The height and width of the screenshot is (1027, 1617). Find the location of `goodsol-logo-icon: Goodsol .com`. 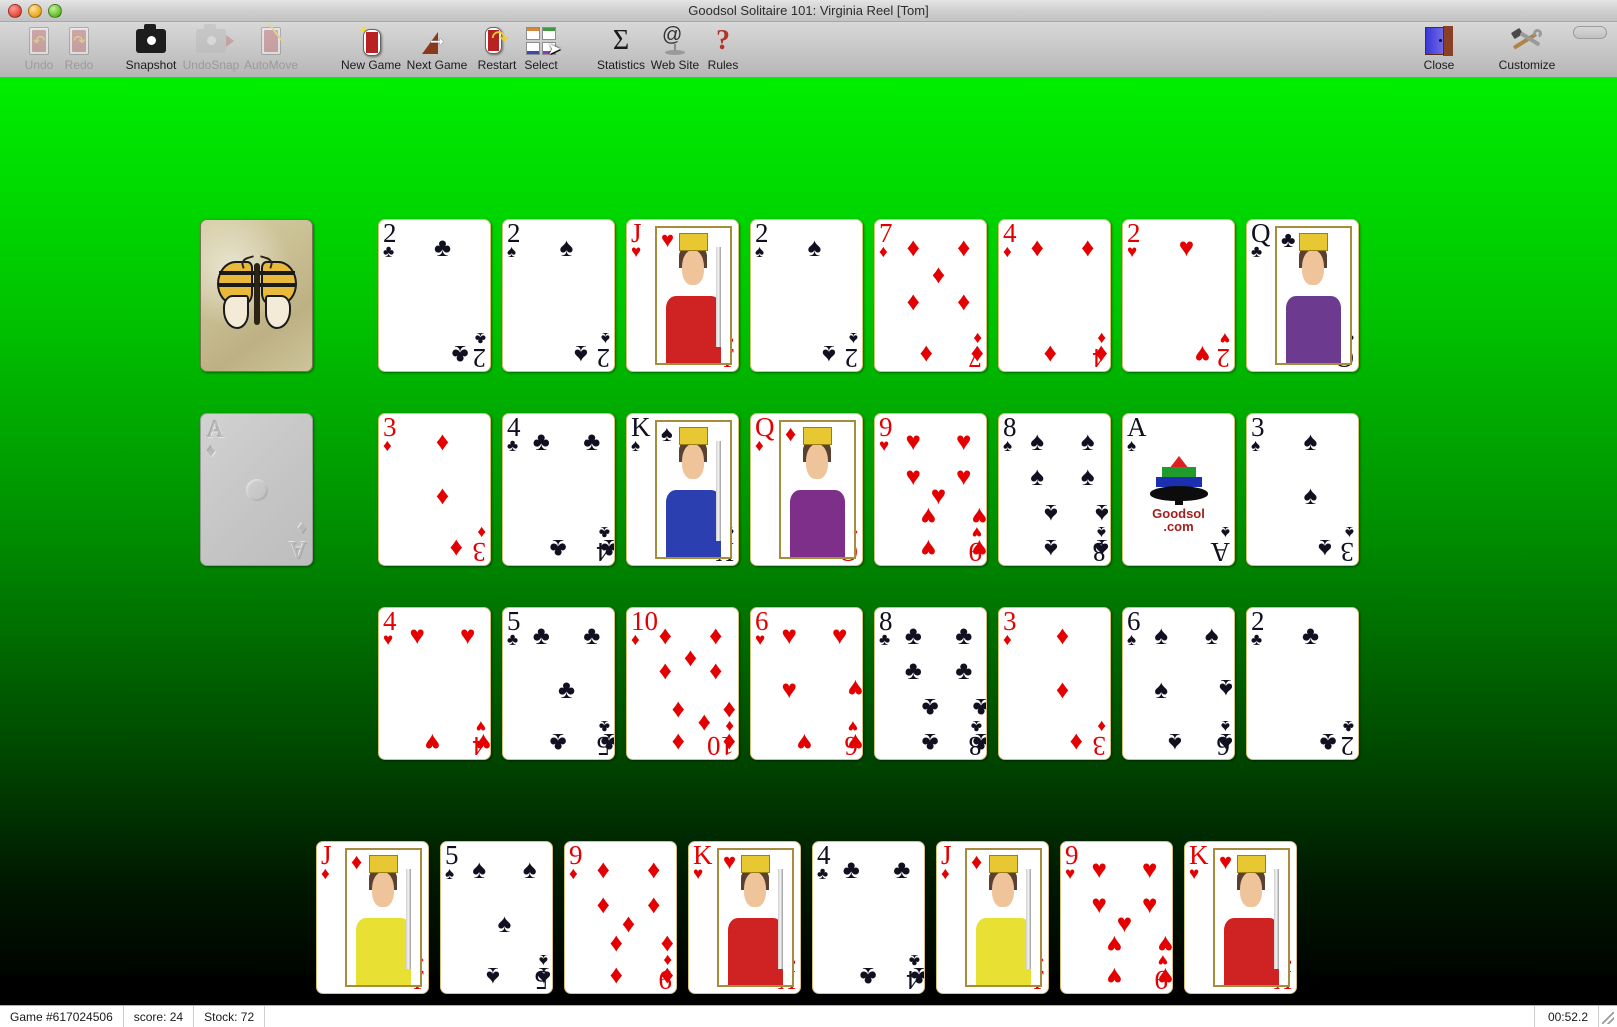

goodsol-logo-icon: Goodsol .com is located at coordinates (1179, 494).